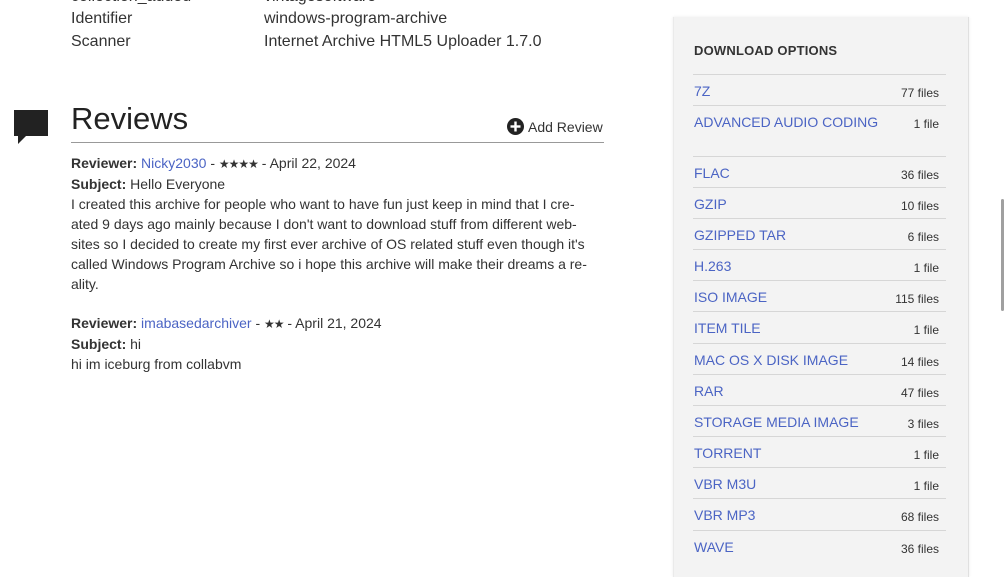 This screenshot has width=1008, height=577. What do you see at coordinates (85, 284) in the screenshot?
I see `review-body-line: ality.` at bounding box center [85, 284].